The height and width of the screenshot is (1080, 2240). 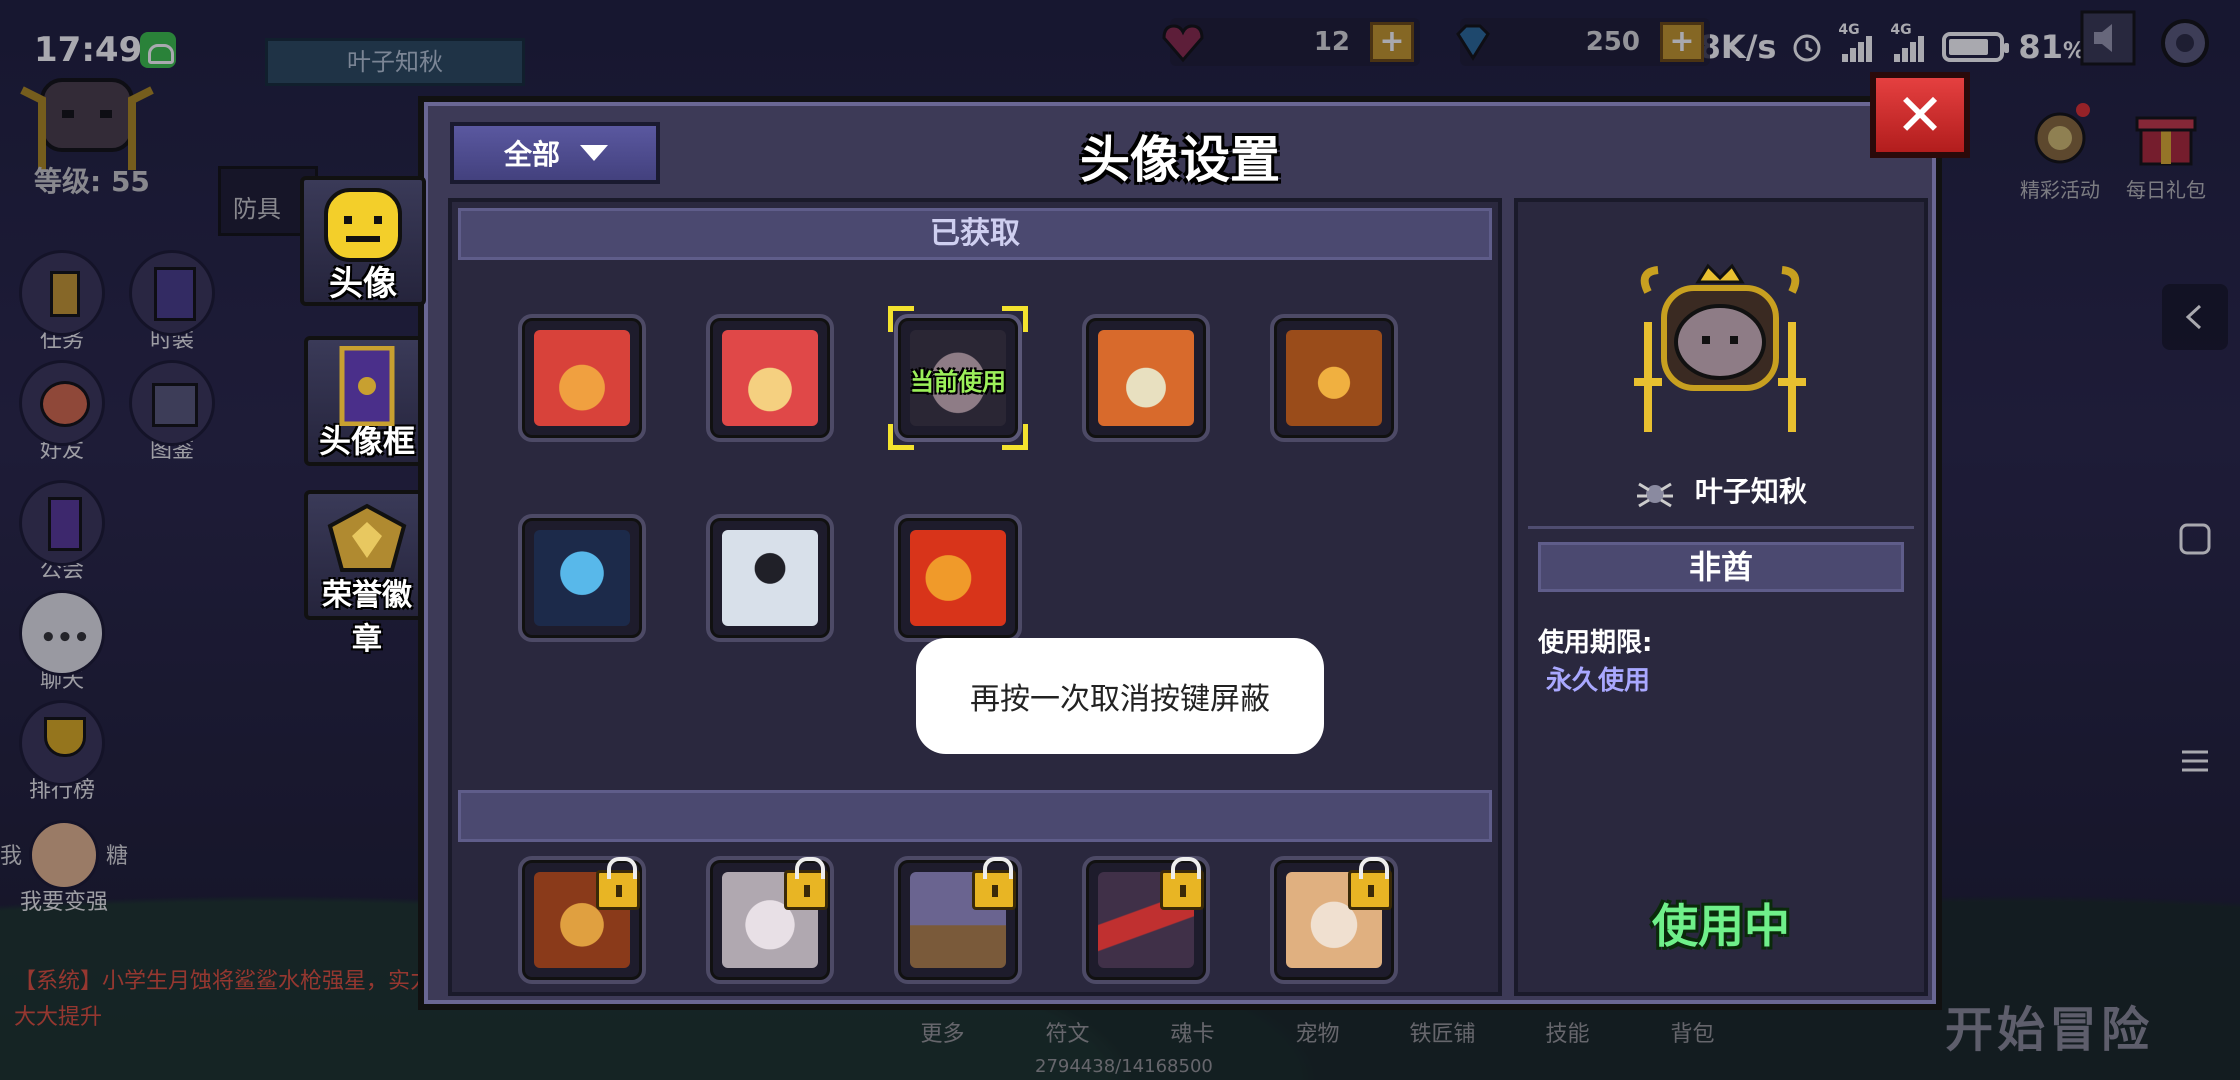 I want to click on badge-icon, so click(x=367, y=540).